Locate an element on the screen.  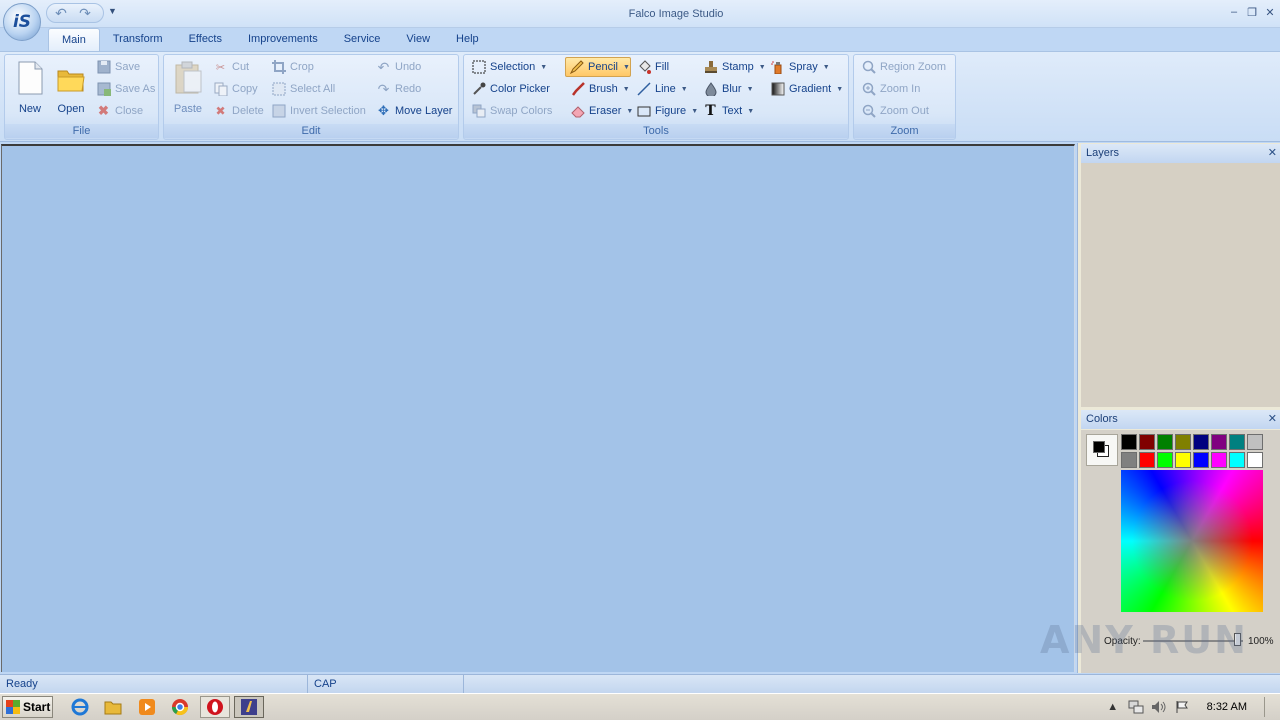
redo-label: Redo is located at coordinates (408, 89).